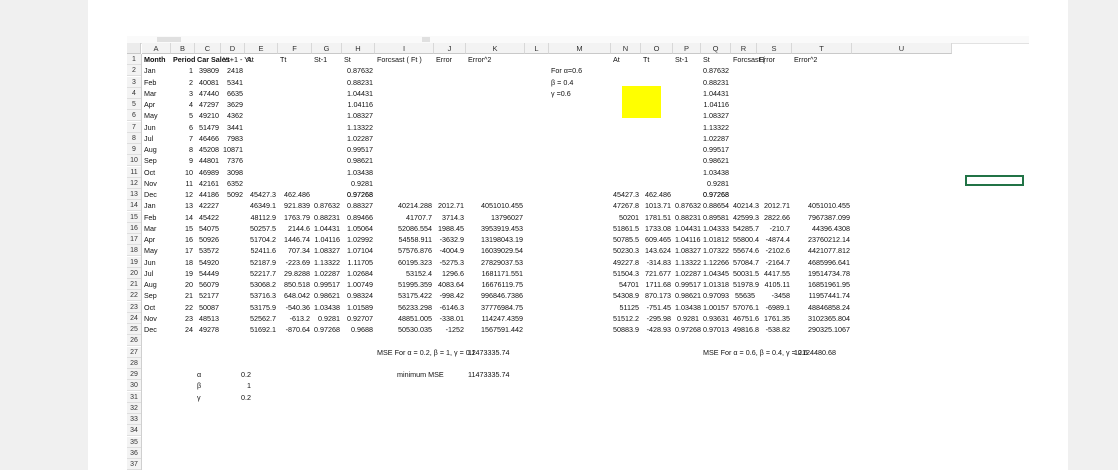 This screenshot has height=470, width=1118. What do you see at coordinates (688, 250) in the screenshot?
I see `model2-cell: 1.08327` at bounding box center [688, 250].